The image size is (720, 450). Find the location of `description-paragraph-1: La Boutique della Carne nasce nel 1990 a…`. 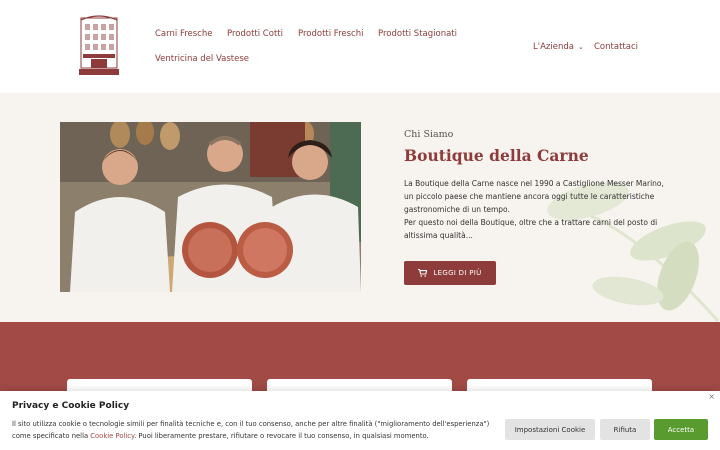

description-paragraph-1: La Boutique della Carne nasce nel 1990 a… is located at coordinates (534, 196).